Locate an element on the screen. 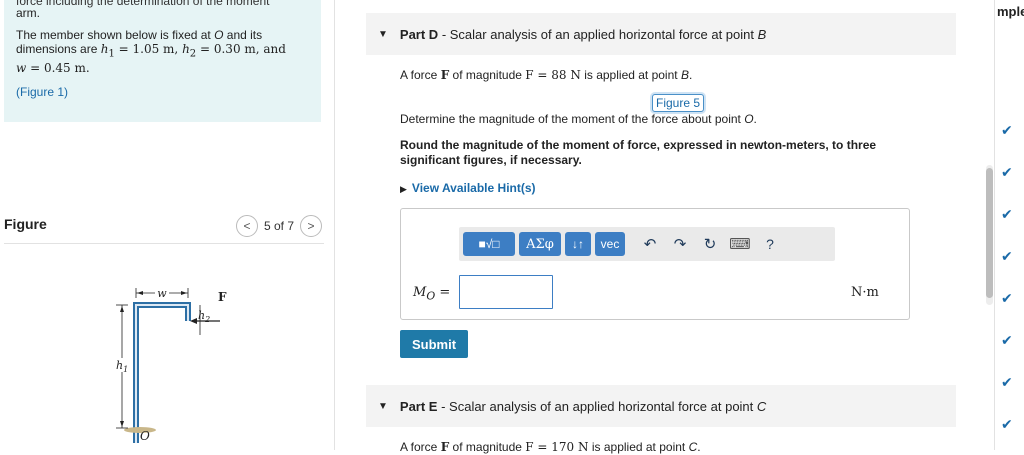 Image resolution: width=1024 pixels, height=455 pixels. unit-label: N·m is located at coordinates (865, 292).